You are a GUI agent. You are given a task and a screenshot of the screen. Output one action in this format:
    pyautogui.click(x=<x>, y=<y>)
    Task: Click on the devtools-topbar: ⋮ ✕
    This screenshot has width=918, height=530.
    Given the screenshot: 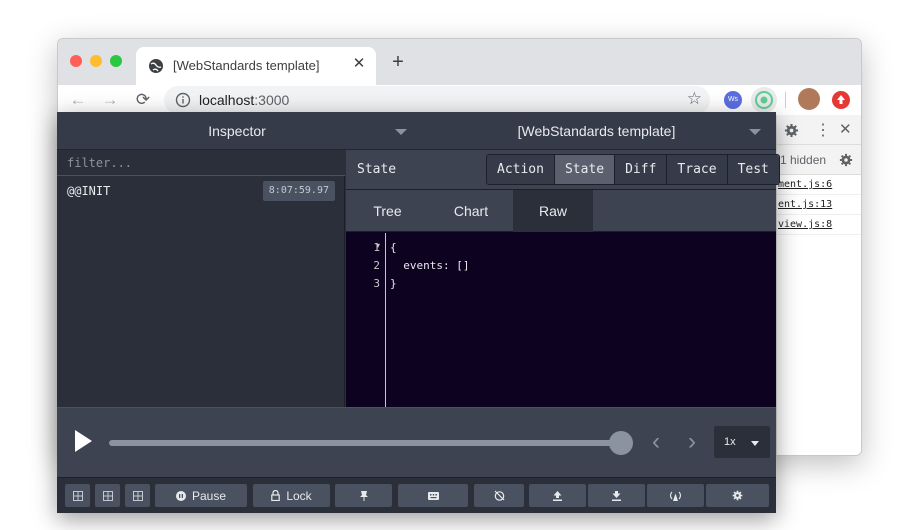 What is the action you would take?
    pyautogui.click(x=819, y=130)
    